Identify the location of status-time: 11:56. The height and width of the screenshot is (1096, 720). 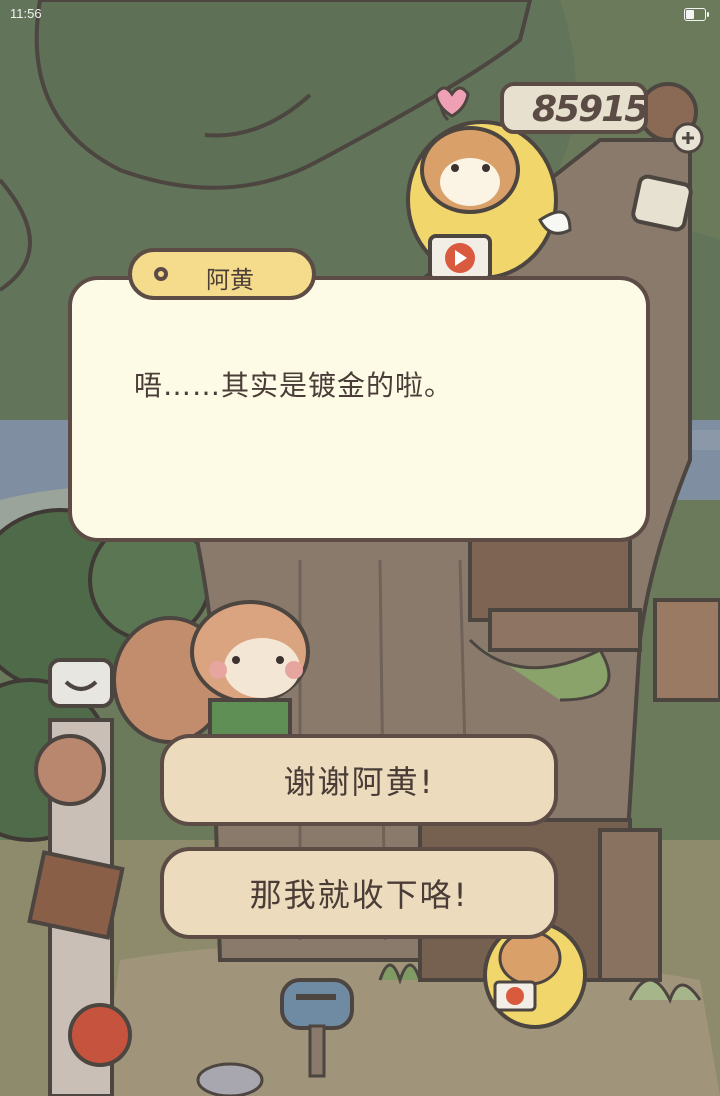
(26, 13).